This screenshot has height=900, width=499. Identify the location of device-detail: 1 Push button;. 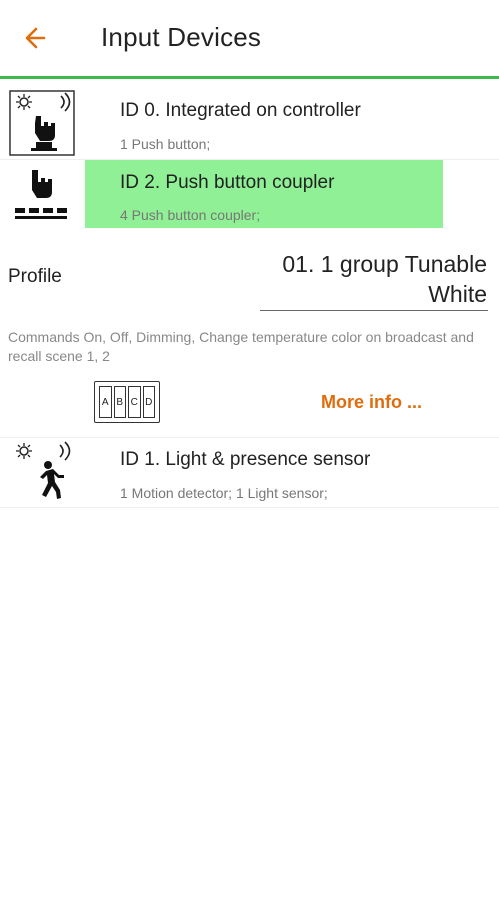
(165, 144).